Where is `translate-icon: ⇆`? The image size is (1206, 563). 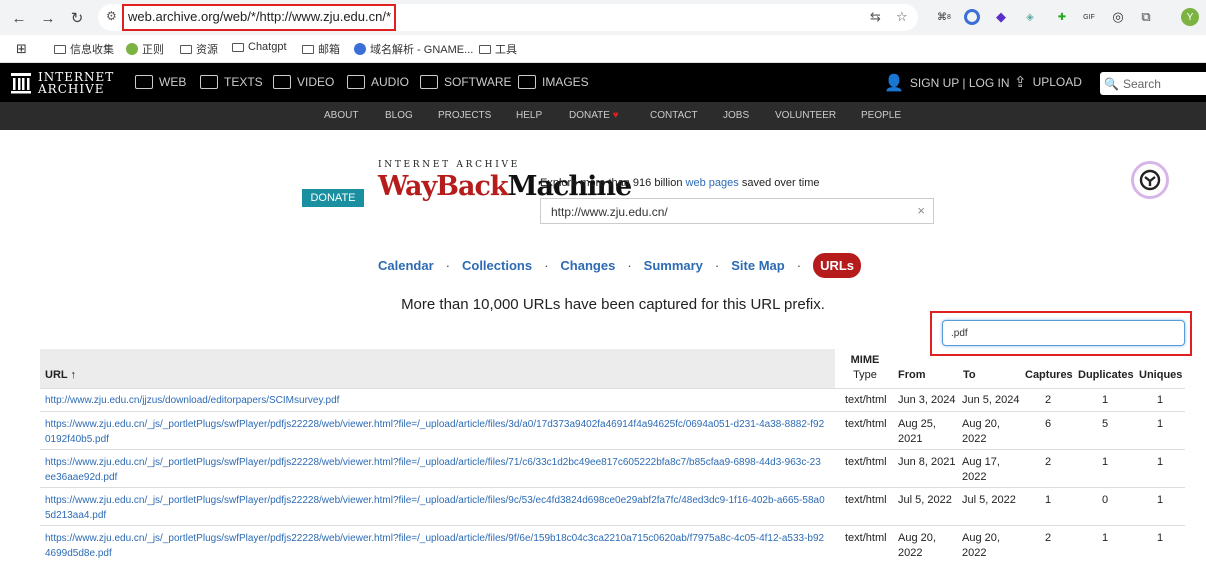 translate-icon: ⇆ is located at coordinates (875, 17).